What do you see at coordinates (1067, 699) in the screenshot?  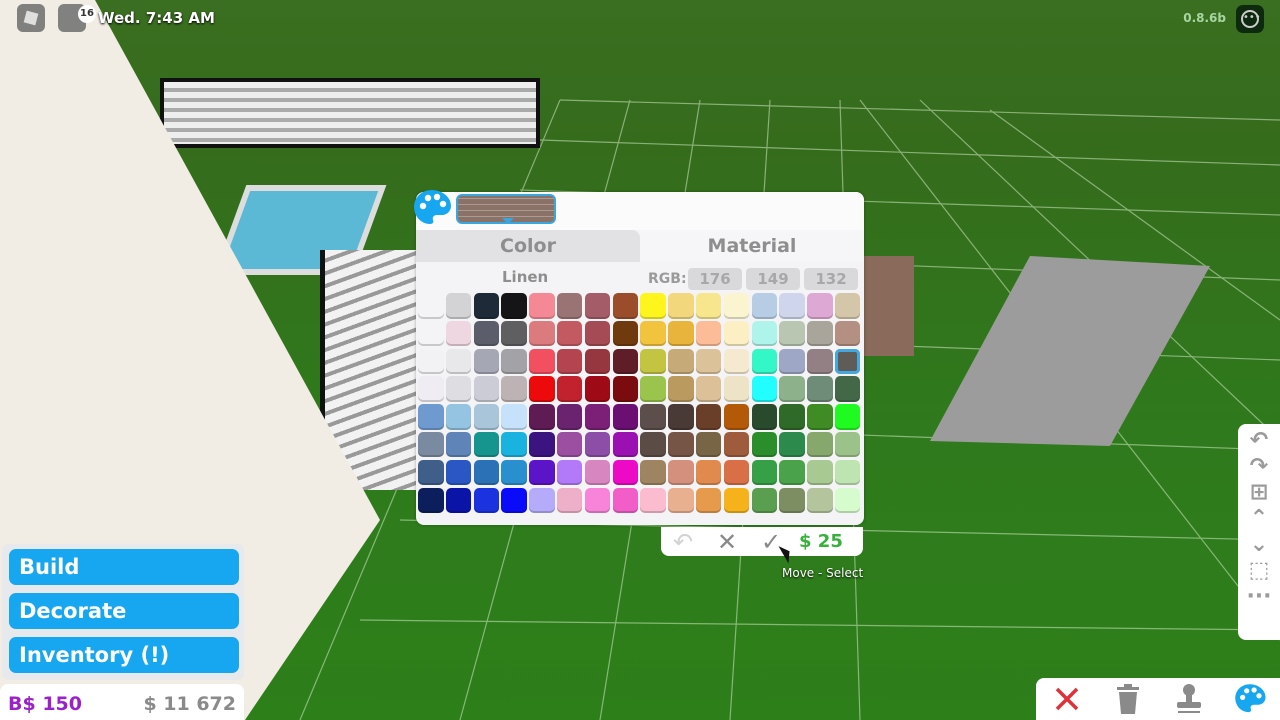 I see `delete-mode-button` at bounding box center [1067, 699].